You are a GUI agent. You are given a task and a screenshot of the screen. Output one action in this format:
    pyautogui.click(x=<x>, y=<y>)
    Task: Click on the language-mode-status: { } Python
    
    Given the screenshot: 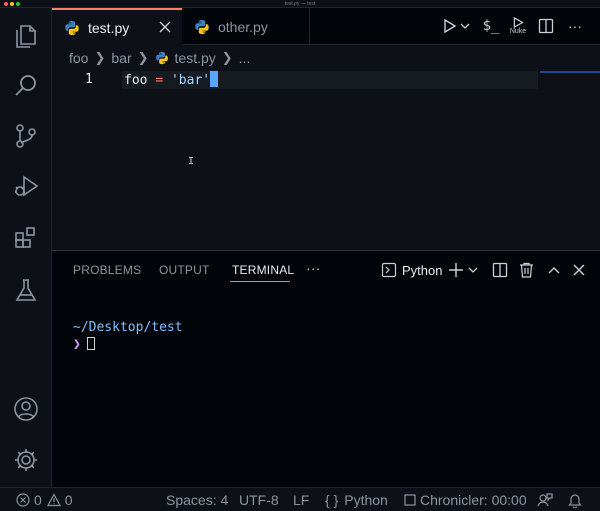 What is the action you would take?
    pyautogui.click(x=356, y=500)
    